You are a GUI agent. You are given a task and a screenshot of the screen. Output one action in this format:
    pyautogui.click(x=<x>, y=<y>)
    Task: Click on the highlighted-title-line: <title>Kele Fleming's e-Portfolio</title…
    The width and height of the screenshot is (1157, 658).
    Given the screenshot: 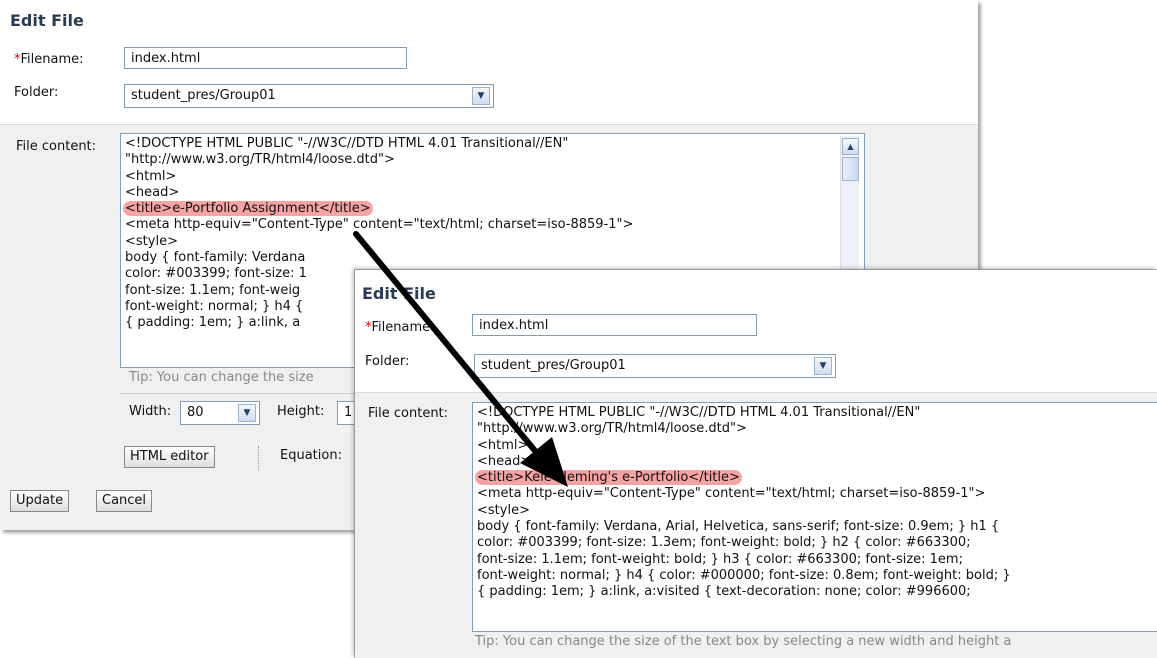 What is the action you would take?
    pyautogui.click(x=608, y=478)
    